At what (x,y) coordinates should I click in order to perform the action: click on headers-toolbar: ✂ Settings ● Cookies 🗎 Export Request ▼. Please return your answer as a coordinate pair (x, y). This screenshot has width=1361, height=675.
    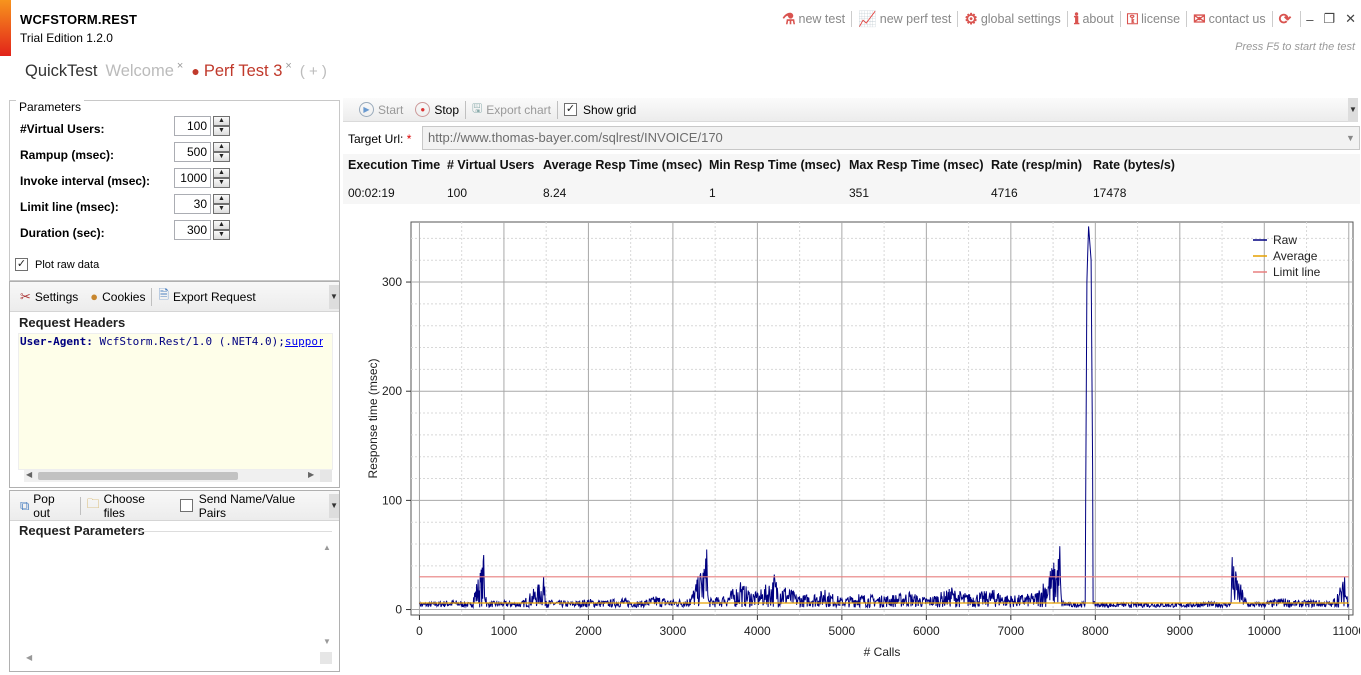
    Looking at the image, I should click on (174, 297).